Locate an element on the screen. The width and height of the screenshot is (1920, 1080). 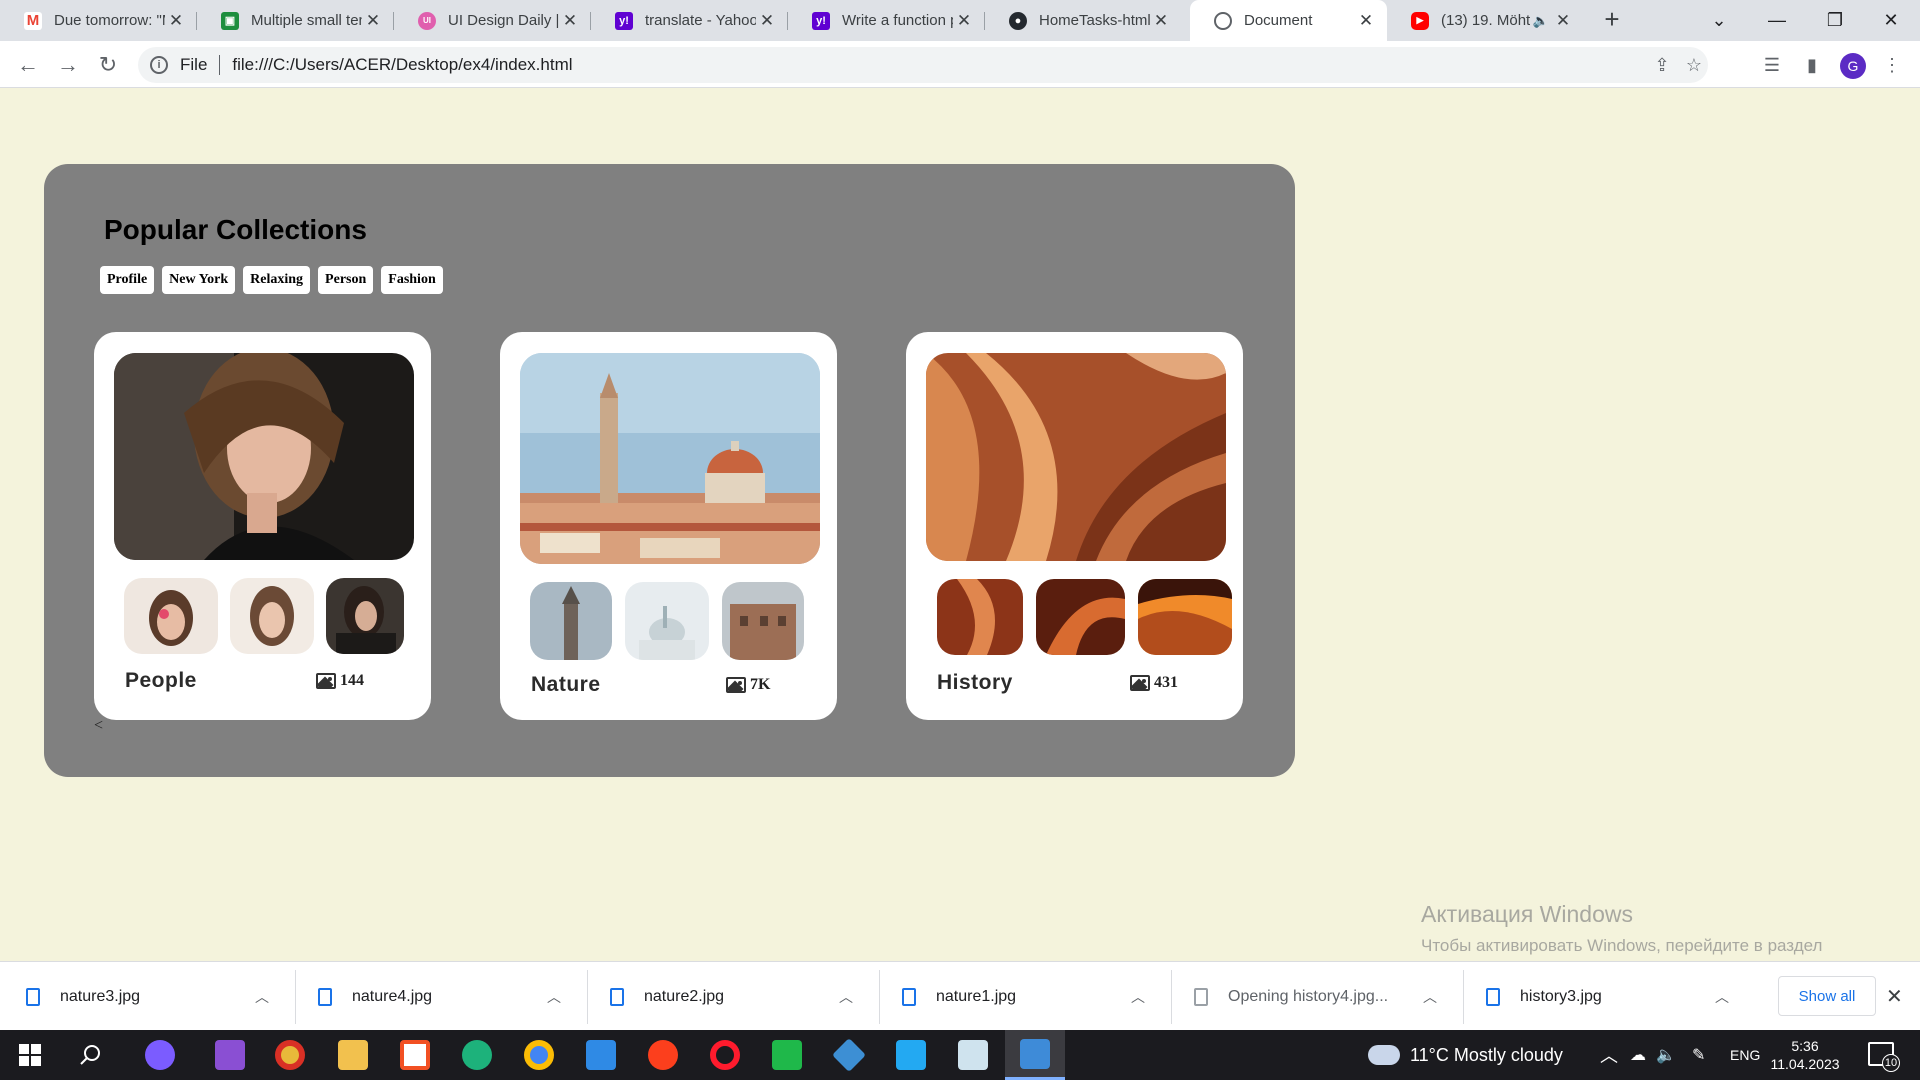
tag-fashion: Fashion is located at coordinates (412, 280).